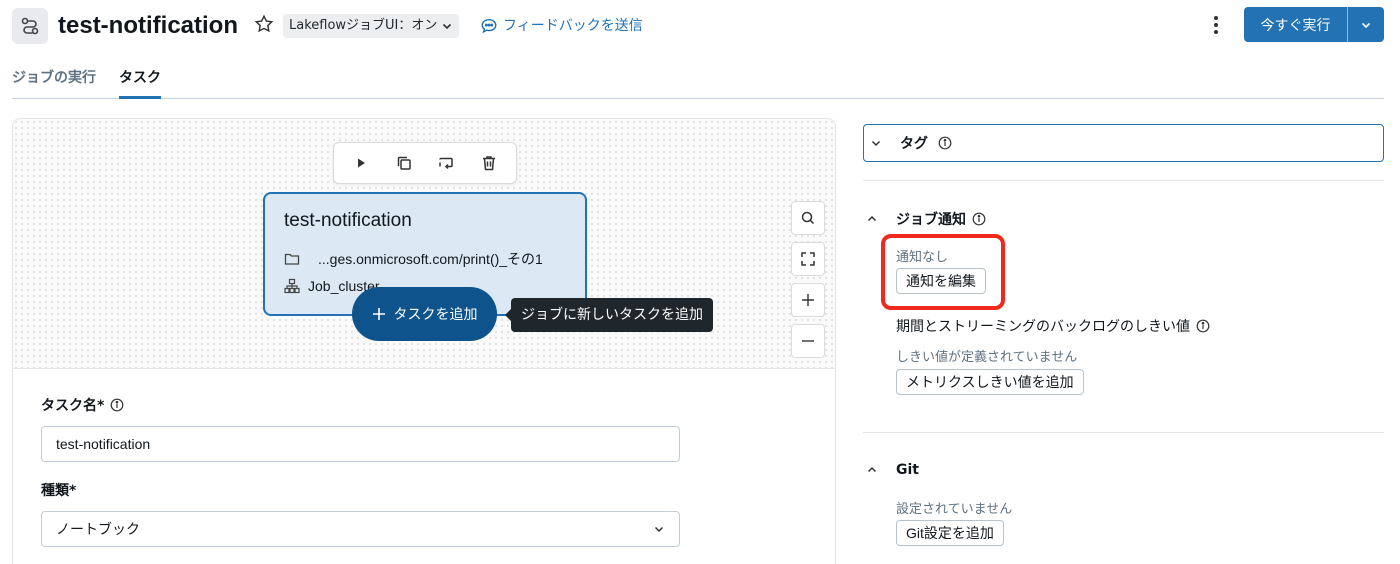 Image resolution: width=1400 pixels, height=564 pixels. What do you see at coordinates (363, 25) in the screenshot?
I see `lakeflow-ui-label: LakeflowジョブUI：オン` at bounding box center [363, 25].